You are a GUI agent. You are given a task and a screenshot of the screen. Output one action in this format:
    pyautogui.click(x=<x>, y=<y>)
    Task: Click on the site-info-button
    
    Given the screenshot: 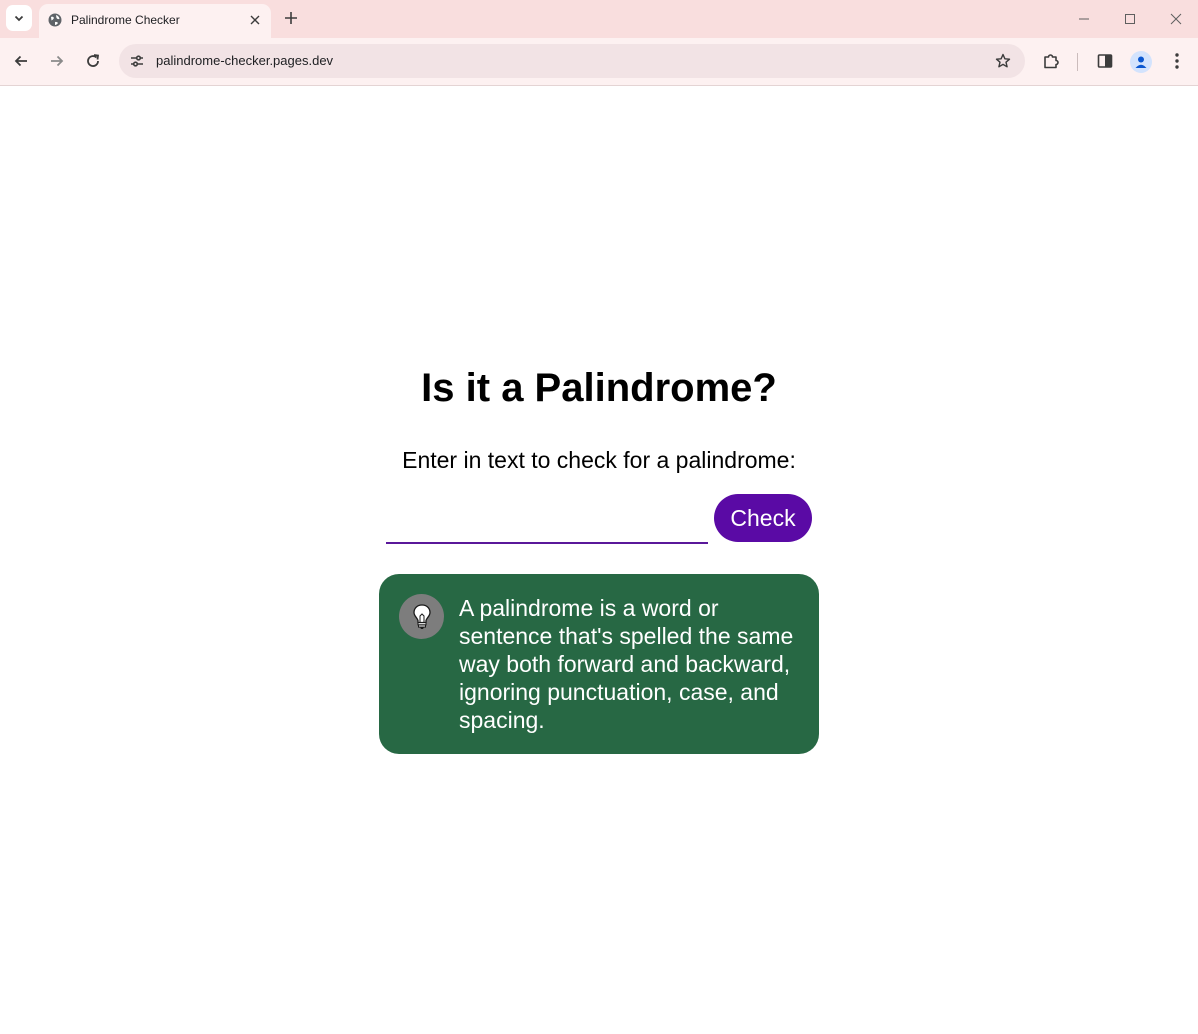 What is the action you would take?
    pyautogui.click(x=137, y=61)
    